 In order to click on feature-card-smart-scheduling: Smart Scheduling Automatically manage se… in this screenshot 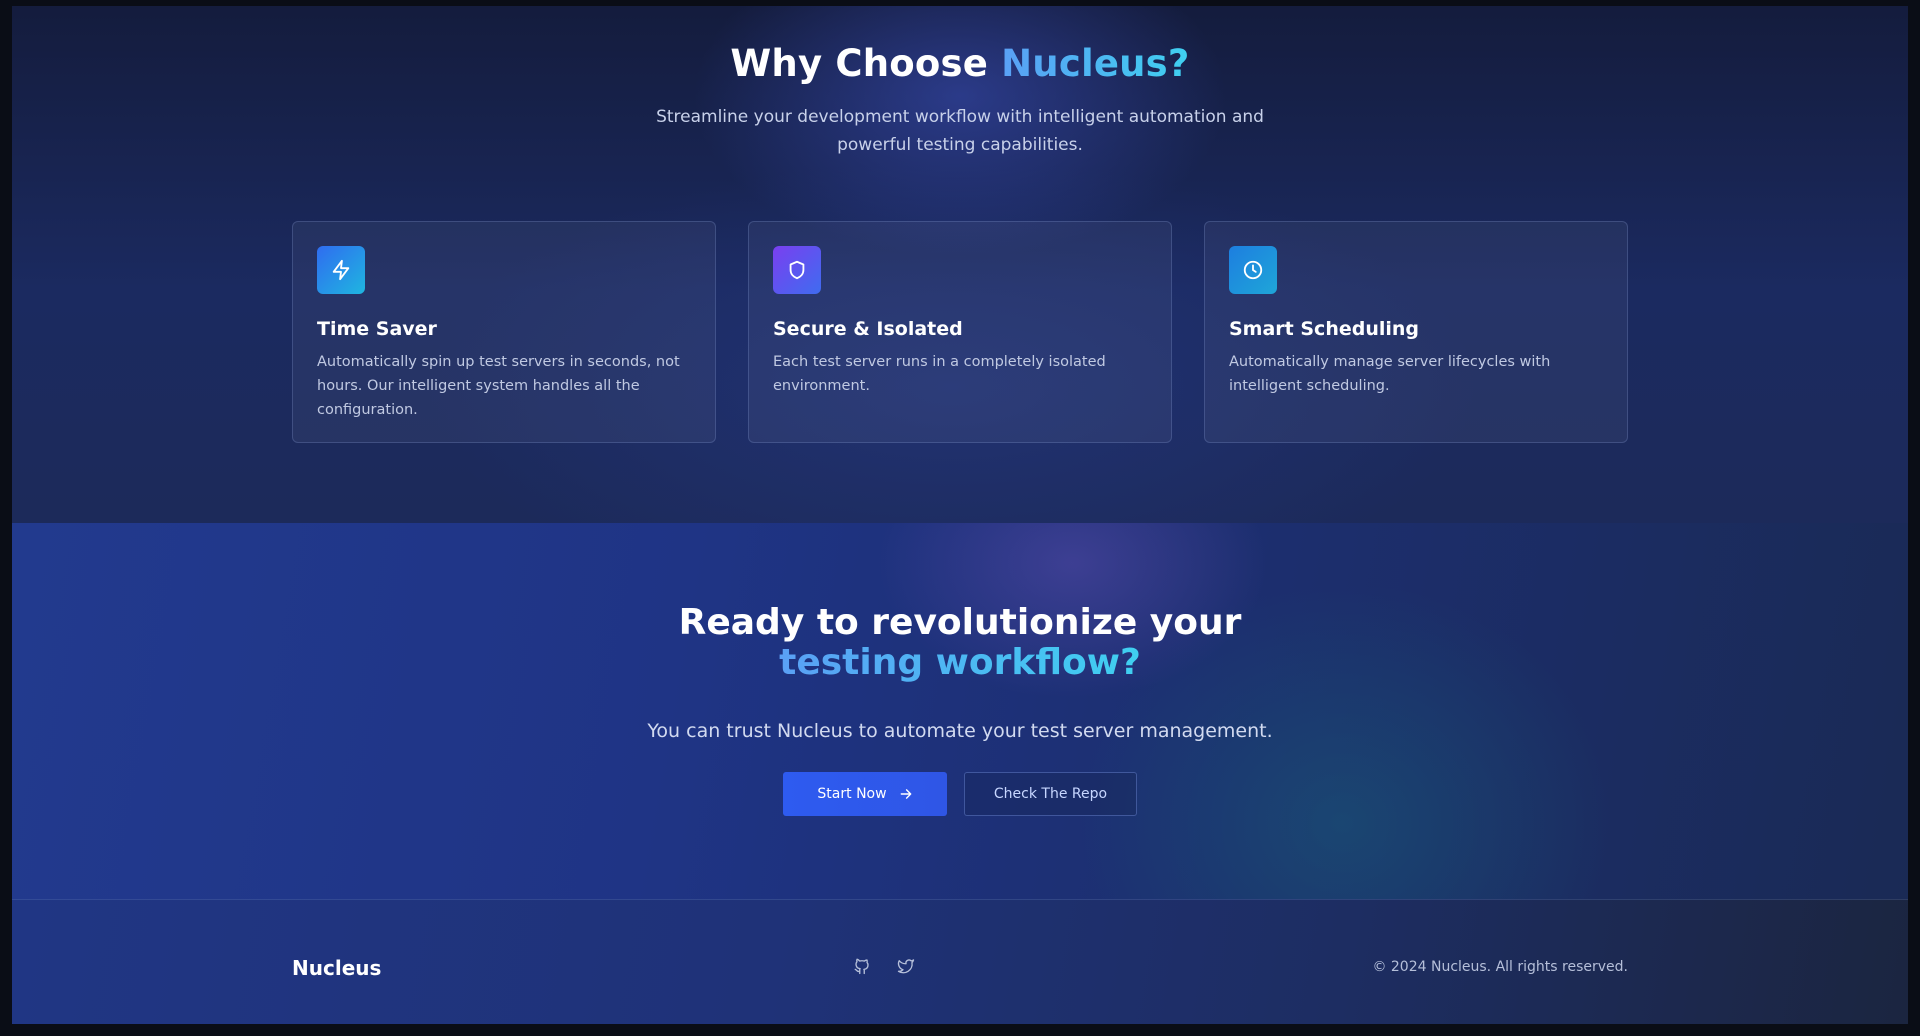, I will do `click(1416, 332)`.